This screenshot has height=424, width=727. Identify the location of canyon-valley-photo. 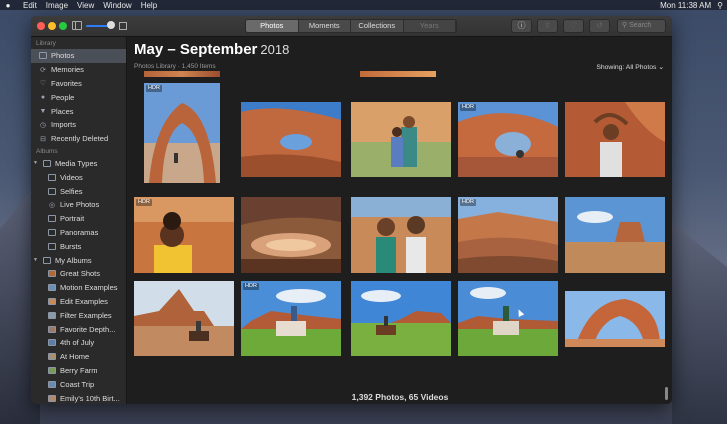
(508, 235).